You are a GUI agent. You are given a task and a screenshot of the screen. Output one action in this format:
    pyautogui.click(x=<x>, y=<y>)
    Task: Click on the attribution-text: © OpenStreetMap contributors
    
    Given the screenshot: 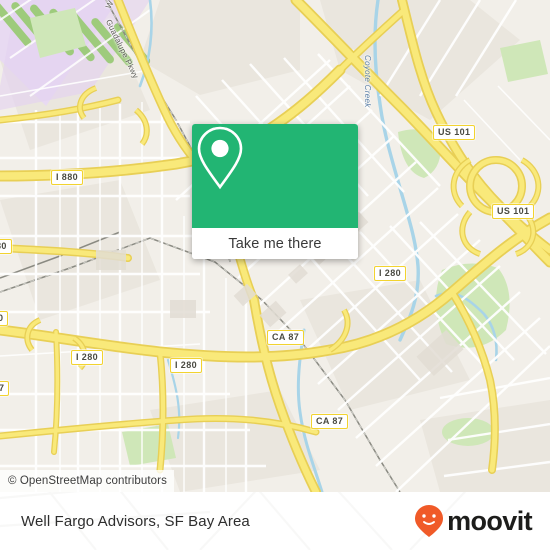 What is the action you would take?
    pyautogui.click(x=87, y=481)
    